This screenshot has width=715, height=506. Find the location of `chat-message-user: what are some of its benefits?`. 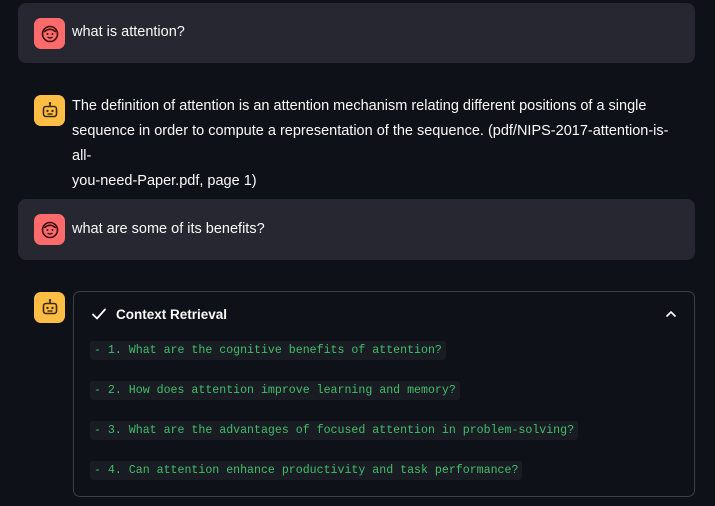

chat-message-user: what are some of its benefits? is located at coordinates (356, 229).